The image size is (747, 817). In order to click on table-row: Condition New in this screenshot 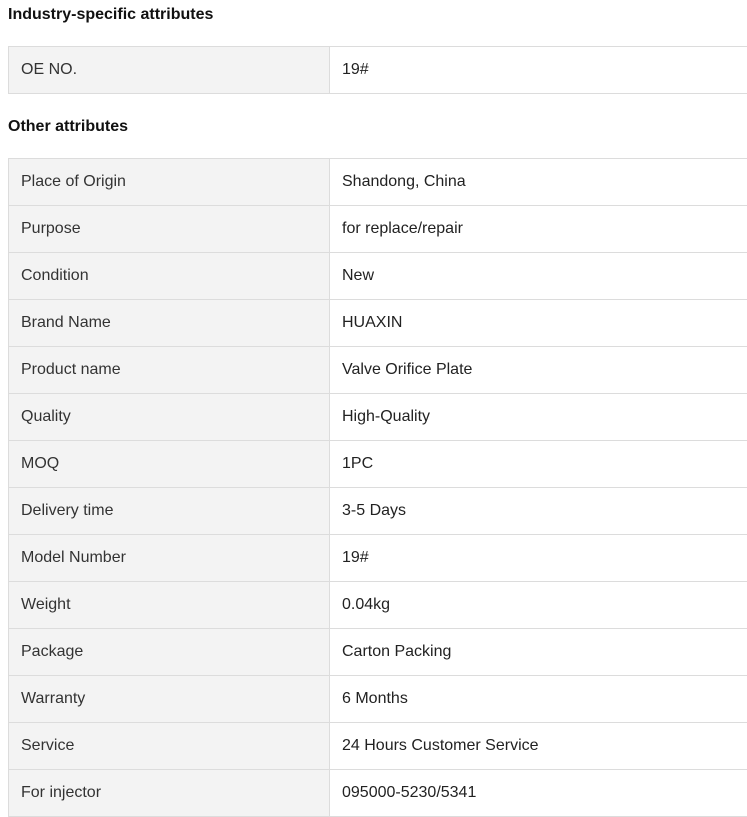, I will do `click(378, 276)`.